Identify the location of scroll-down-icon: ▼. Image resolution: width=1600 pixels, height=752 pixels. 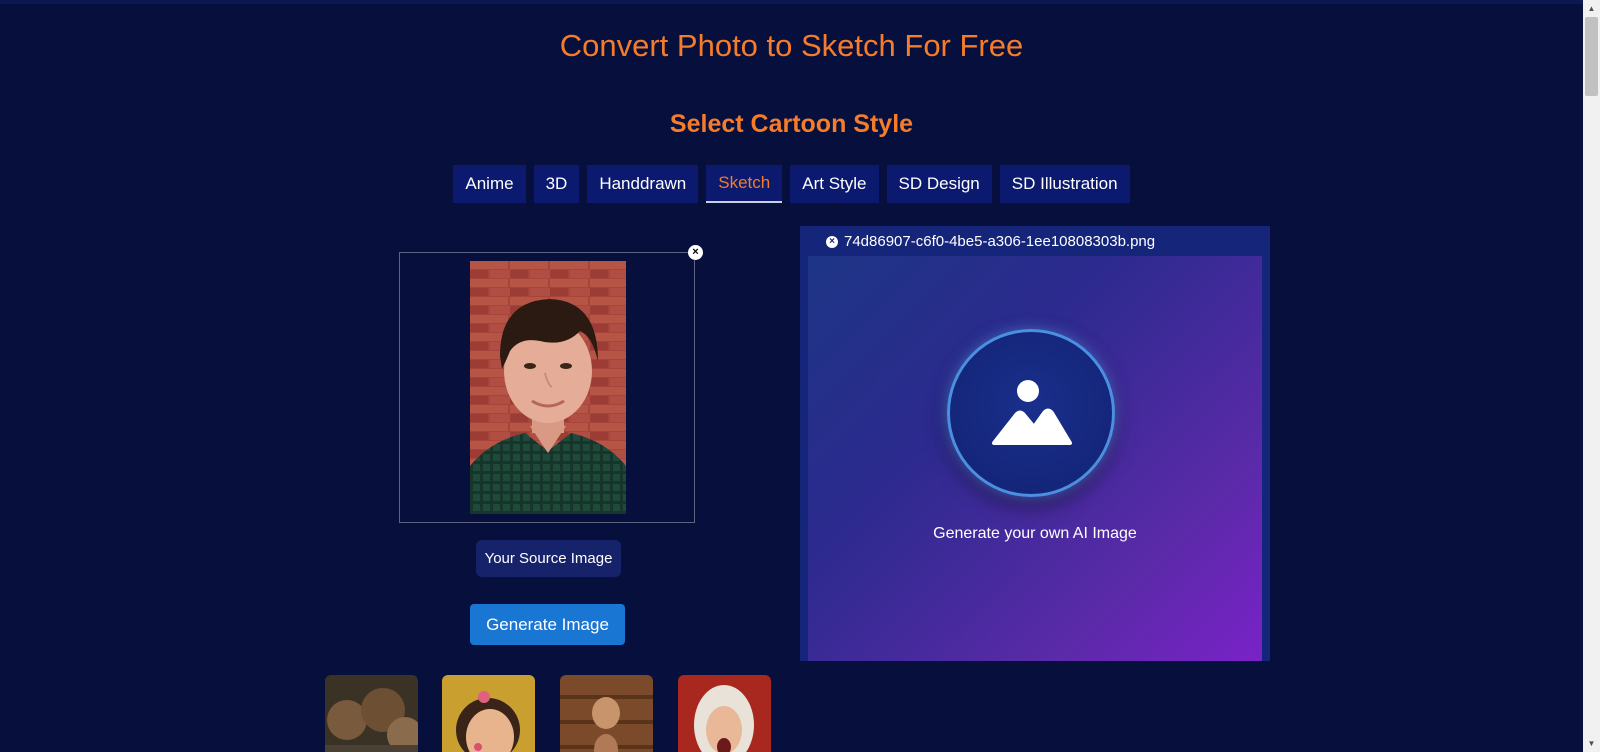
(1591, 743).